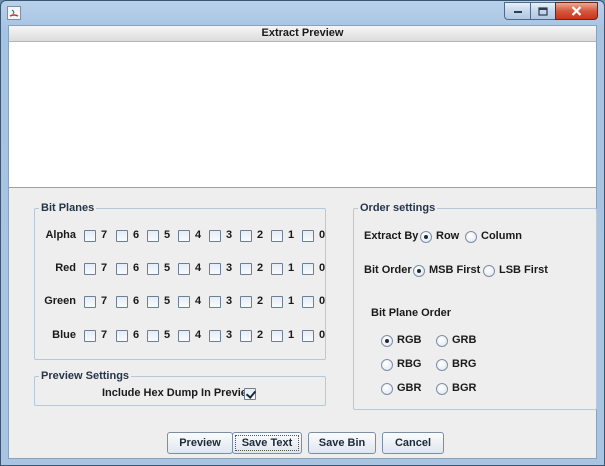 This screenshot has width=605, height=466. What do you see at coordinates (200, 443) in the screenshot?
I see `preview-button: Preview` at bounding box center [200, 443].